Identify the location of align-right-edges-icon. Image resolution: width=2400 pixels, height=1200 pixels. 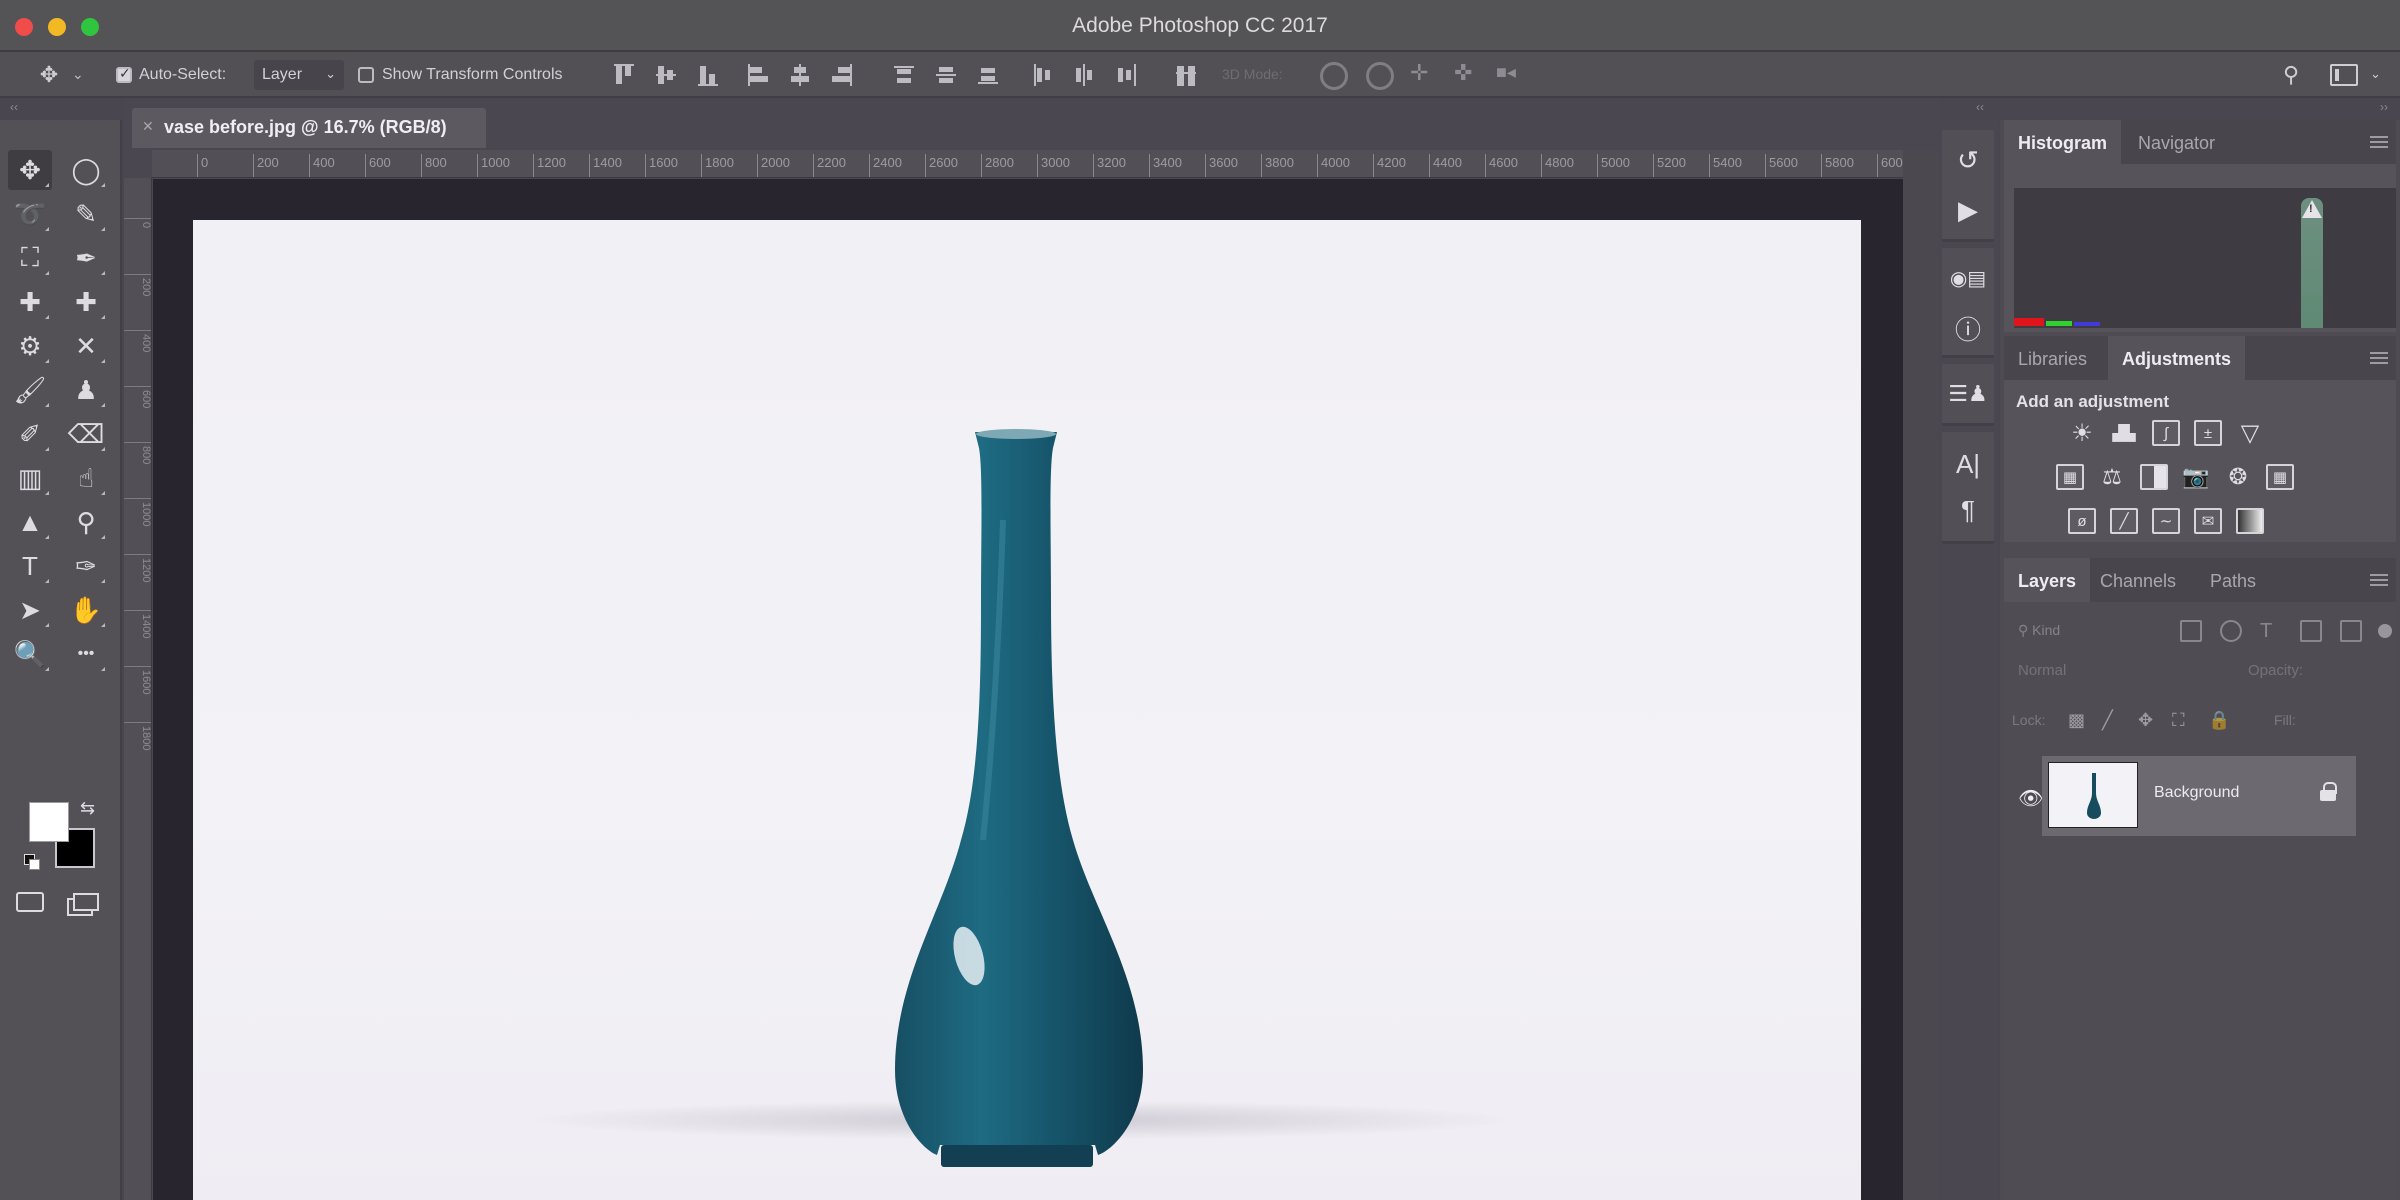
(842, 75).